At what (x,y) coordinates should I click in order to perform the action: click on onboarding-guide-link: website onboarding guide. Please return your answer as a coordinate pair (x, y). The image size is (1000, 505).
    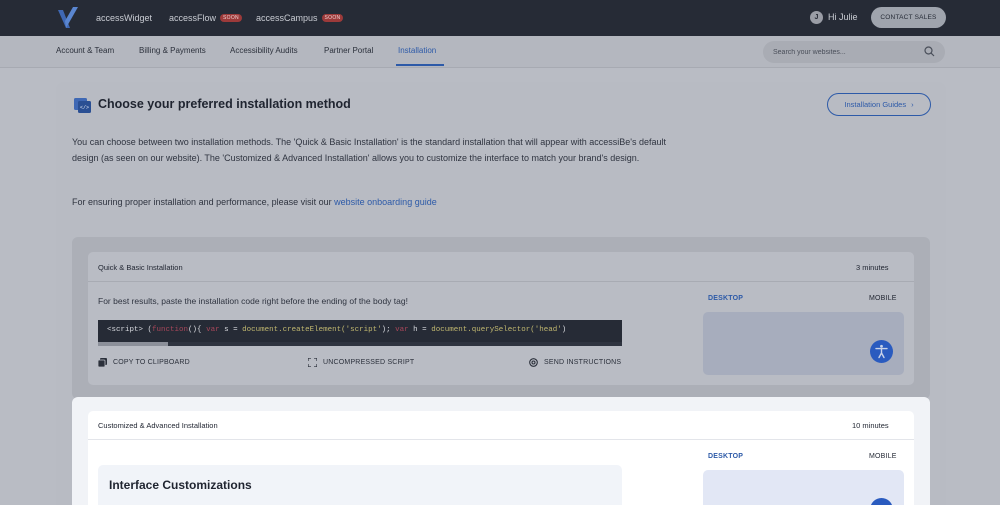
    Looking at the image, I should click on (385, 202).